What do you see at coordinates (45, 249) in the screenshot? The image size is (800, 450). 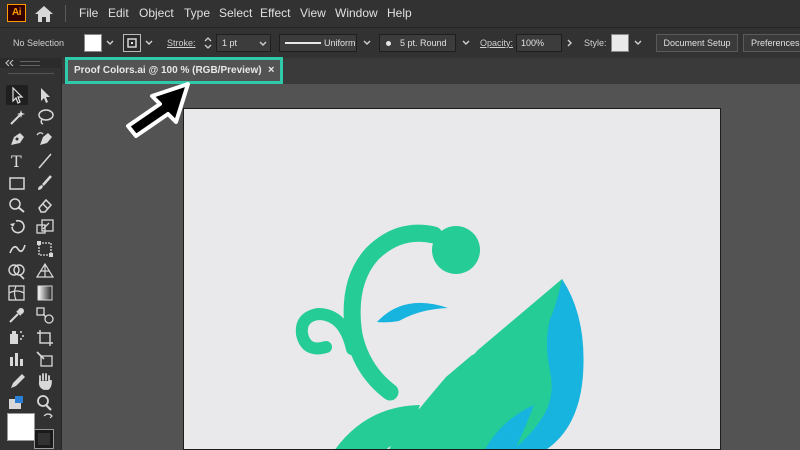 I see `free-transform-tool-icon` at bounding box center [45, 249].